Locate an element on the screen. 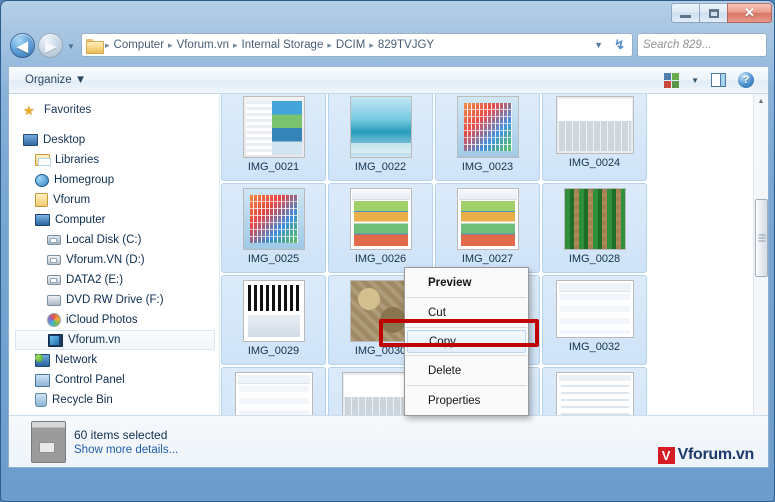  recent-locations-button: ▼ is located at coordinates (72, 46).